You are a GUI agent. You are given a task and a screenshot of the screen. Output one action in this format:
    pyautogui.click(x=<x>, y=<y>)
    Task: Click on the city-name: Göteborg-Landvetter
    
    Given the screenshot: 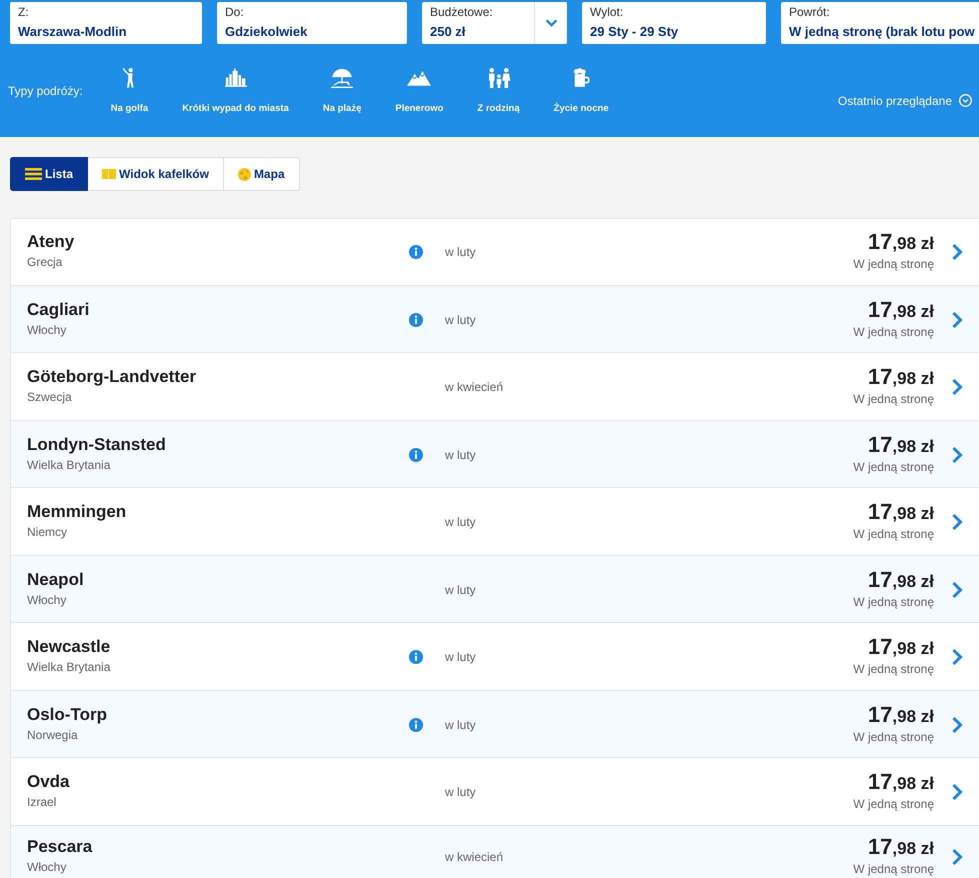 What is the action you would take?
    pyautogui.click(x=111, y=377)
    